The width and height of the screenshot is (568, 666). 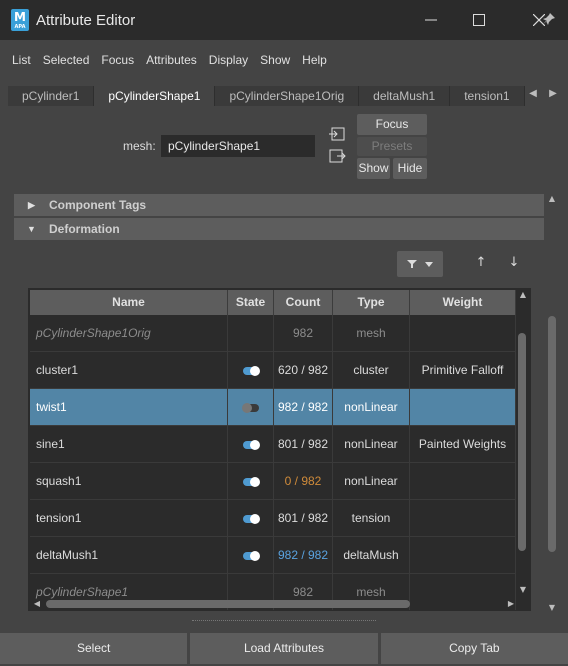 I want to click on menu-focus: Focus, so click(x=117, y=60).